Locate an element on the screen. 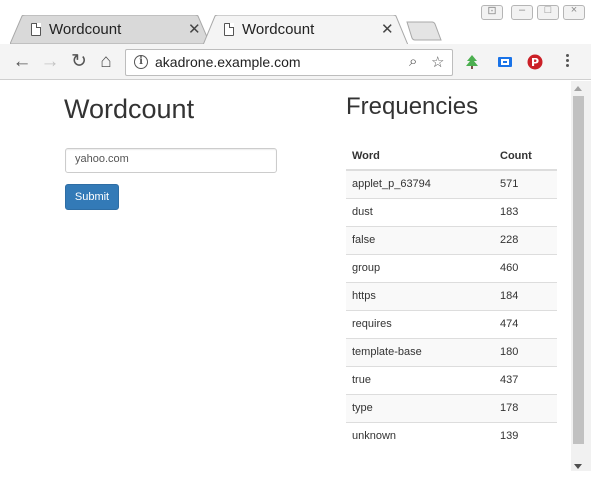 This screenshot has width=591, height=481. info-icon: i is located at coordinates (141, 62).